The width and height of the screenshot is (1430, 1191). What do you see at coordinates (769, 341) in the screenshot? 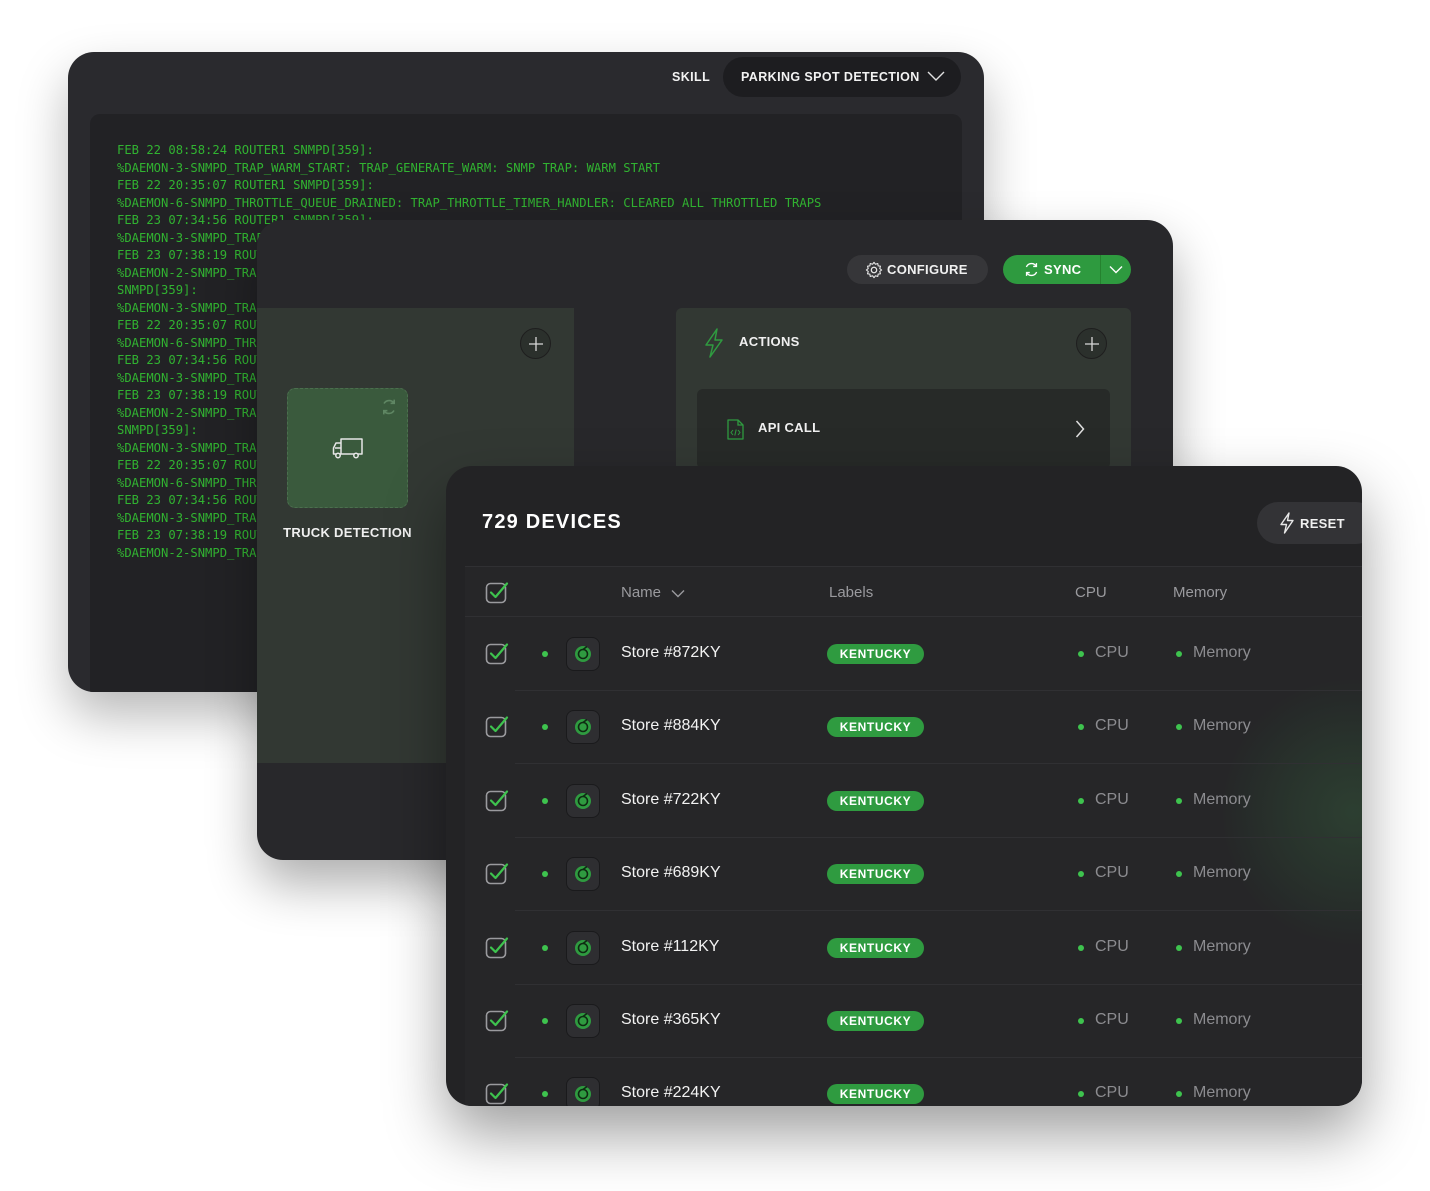
I see `actions-title: ACTIONS` at bounding box center [769, 341].